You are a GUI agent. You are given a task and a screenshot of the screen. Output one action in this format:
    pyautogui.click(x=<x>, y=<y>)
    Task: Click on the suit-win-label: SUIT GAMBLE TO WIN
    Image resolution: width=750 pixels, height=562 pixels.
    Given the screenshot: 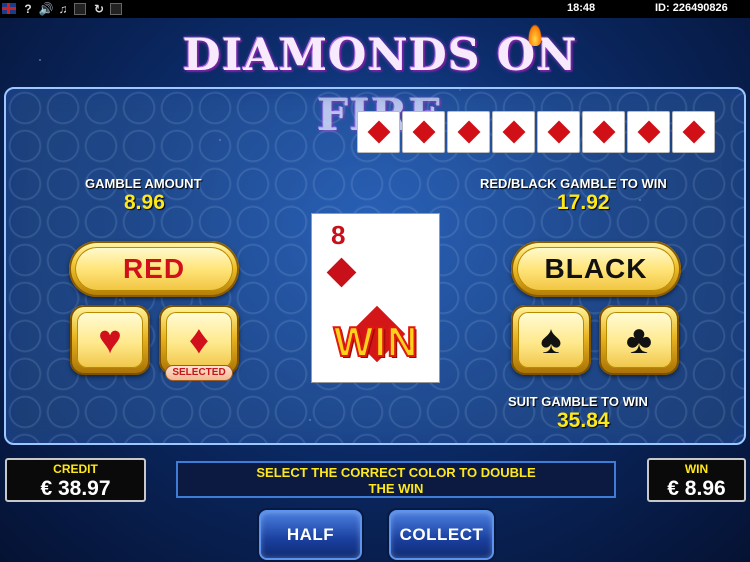 What is the action you would take?
    pyautogui.click(x=578, y=401)
    